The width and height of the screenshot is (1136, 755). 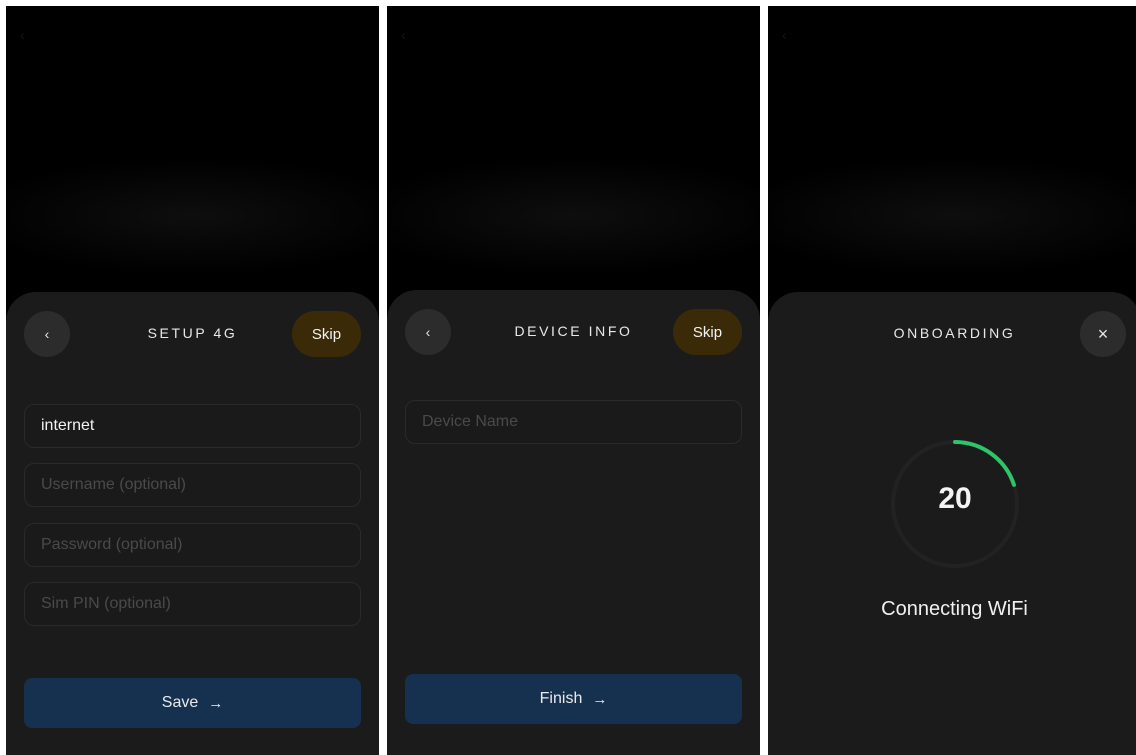 What do you see at coordinates (561, 698) in the screenshot?
I see `finish-button-label: Finish` at bounding box center [561, 698].